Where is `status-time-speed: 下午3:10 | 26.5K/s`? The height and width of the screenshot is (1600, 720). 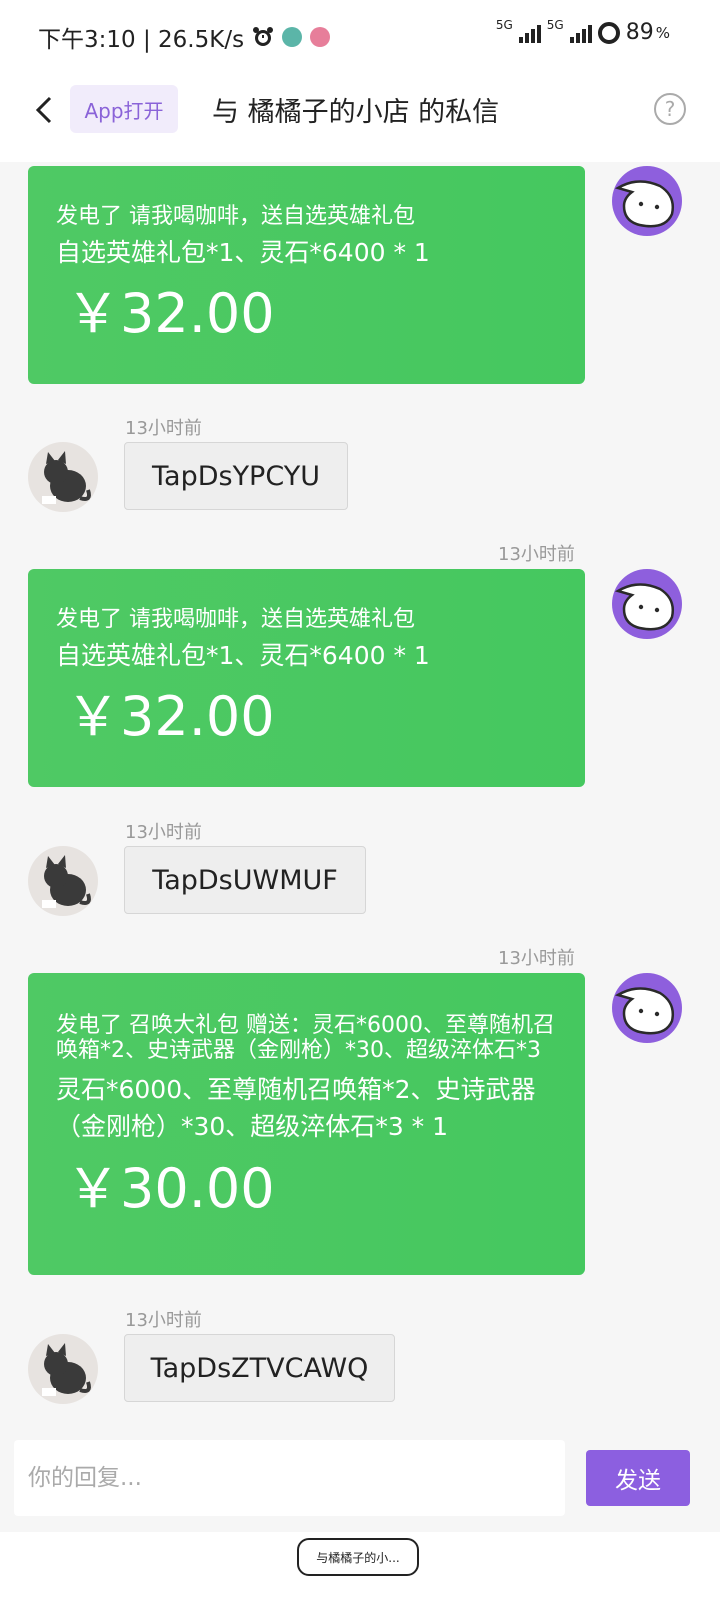
status-time-speed: 下午3:10 | 26.5K/s is located at coordinates (141, 40).